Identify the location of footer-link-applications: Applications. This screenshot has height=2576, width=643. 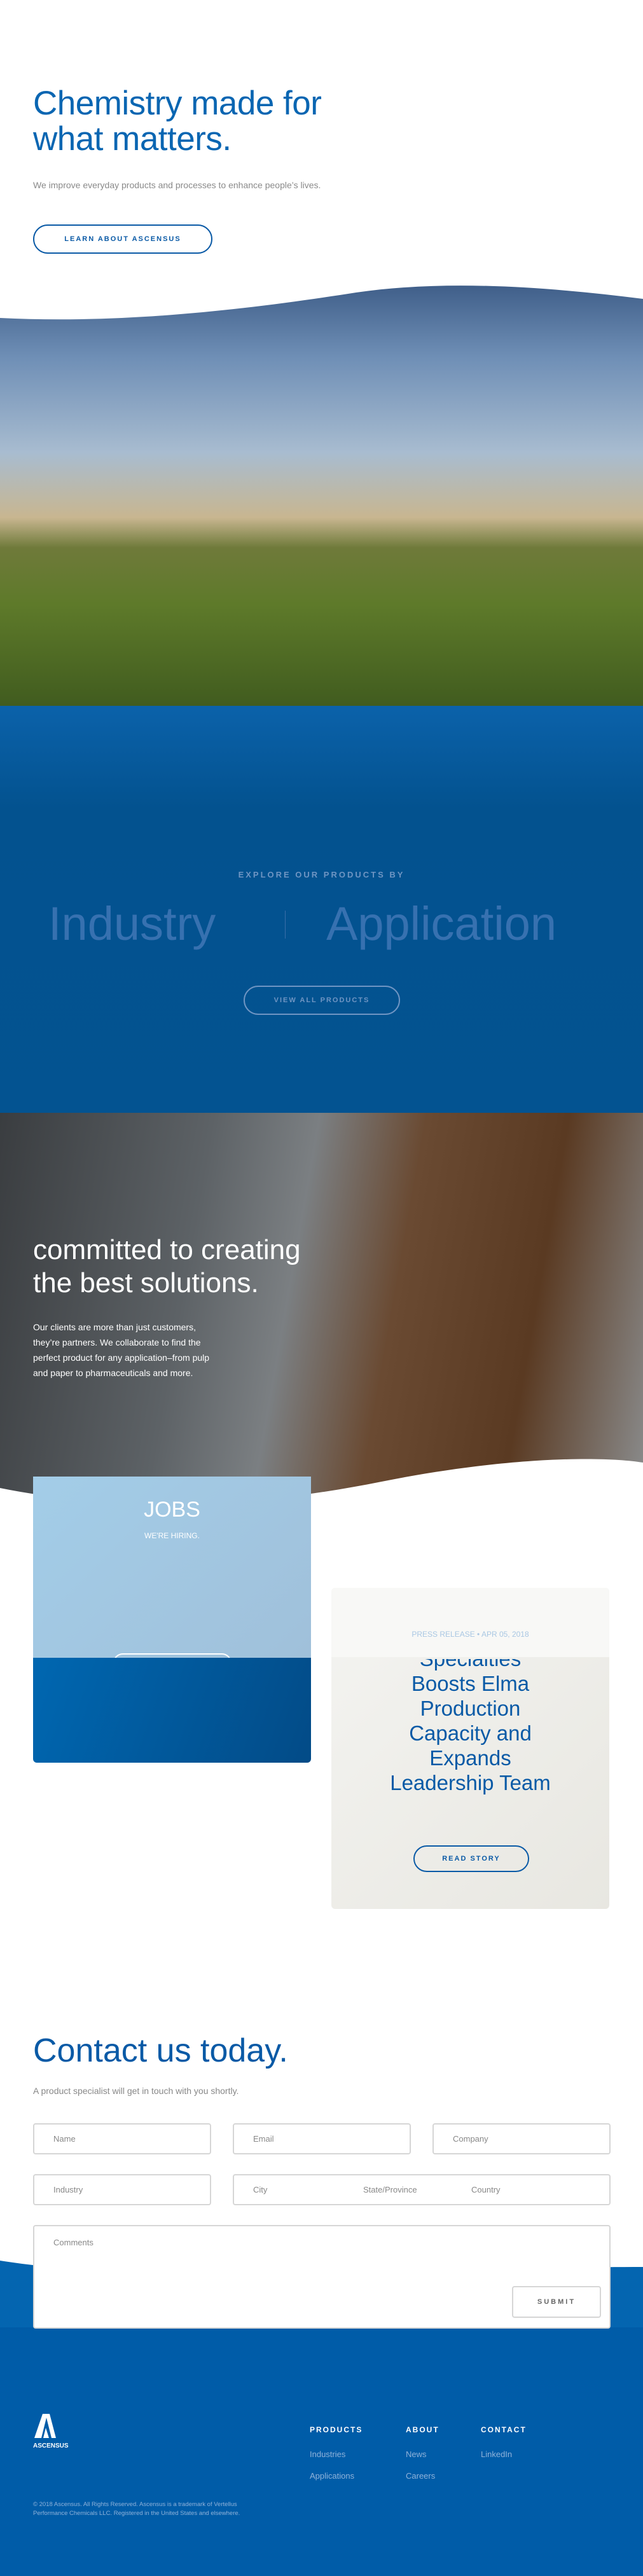
(332, 2476).